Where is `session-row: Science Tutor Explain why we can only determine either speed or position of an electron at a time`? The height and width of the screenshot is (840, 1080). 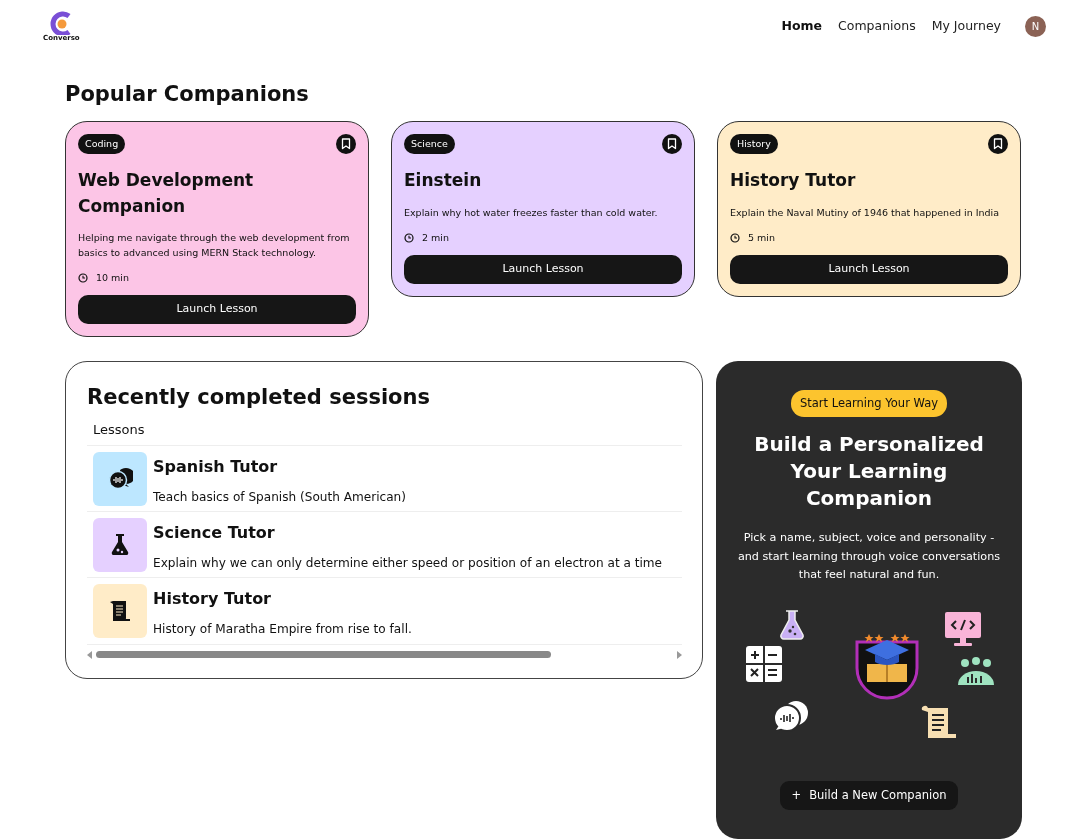 session-row: Science Tutor Explain why we can only determine either speed or position of an electron at a time is located at coordinates (384, 545).